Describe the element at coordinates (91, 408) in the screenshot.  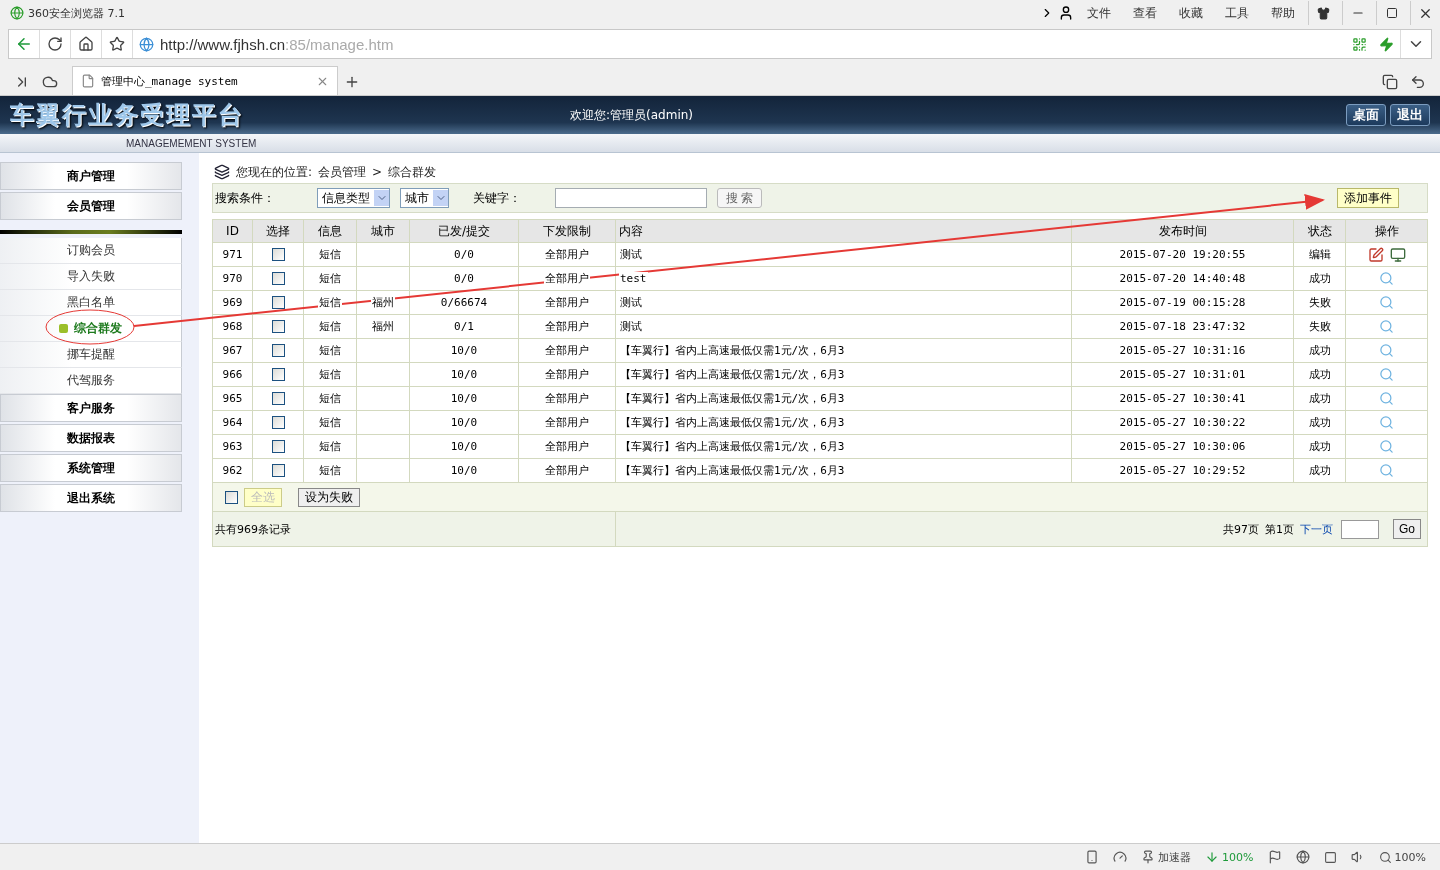
I see `sidebar-group: 客户服务` at that location.